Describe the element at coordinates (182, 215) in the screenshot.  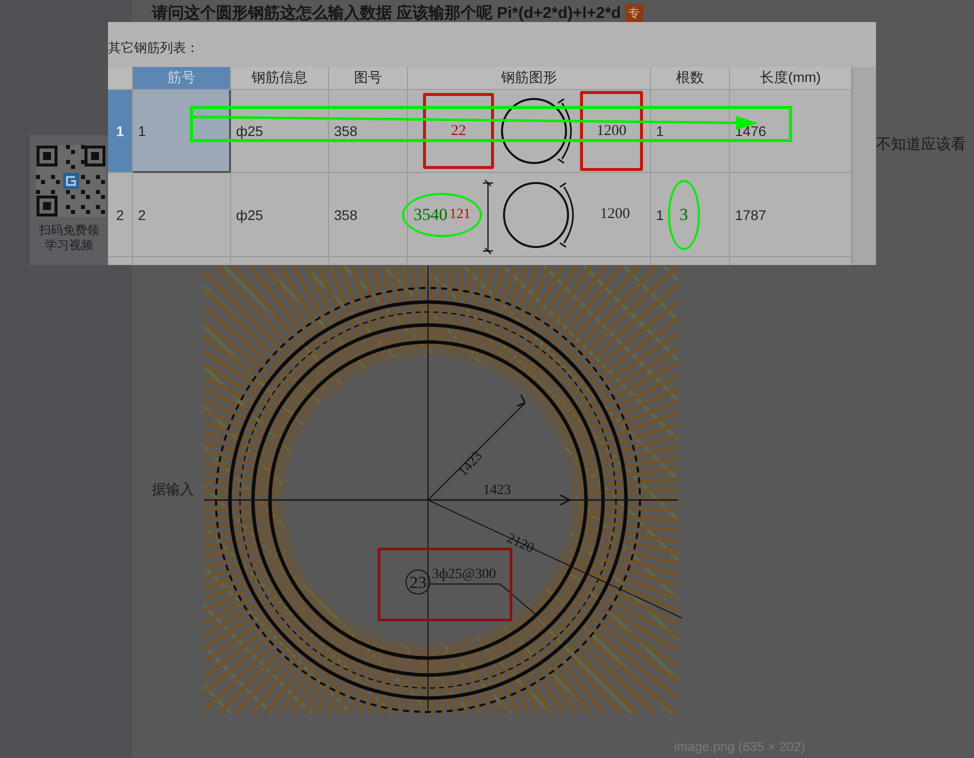
I see `table-cell: 2` at that location.